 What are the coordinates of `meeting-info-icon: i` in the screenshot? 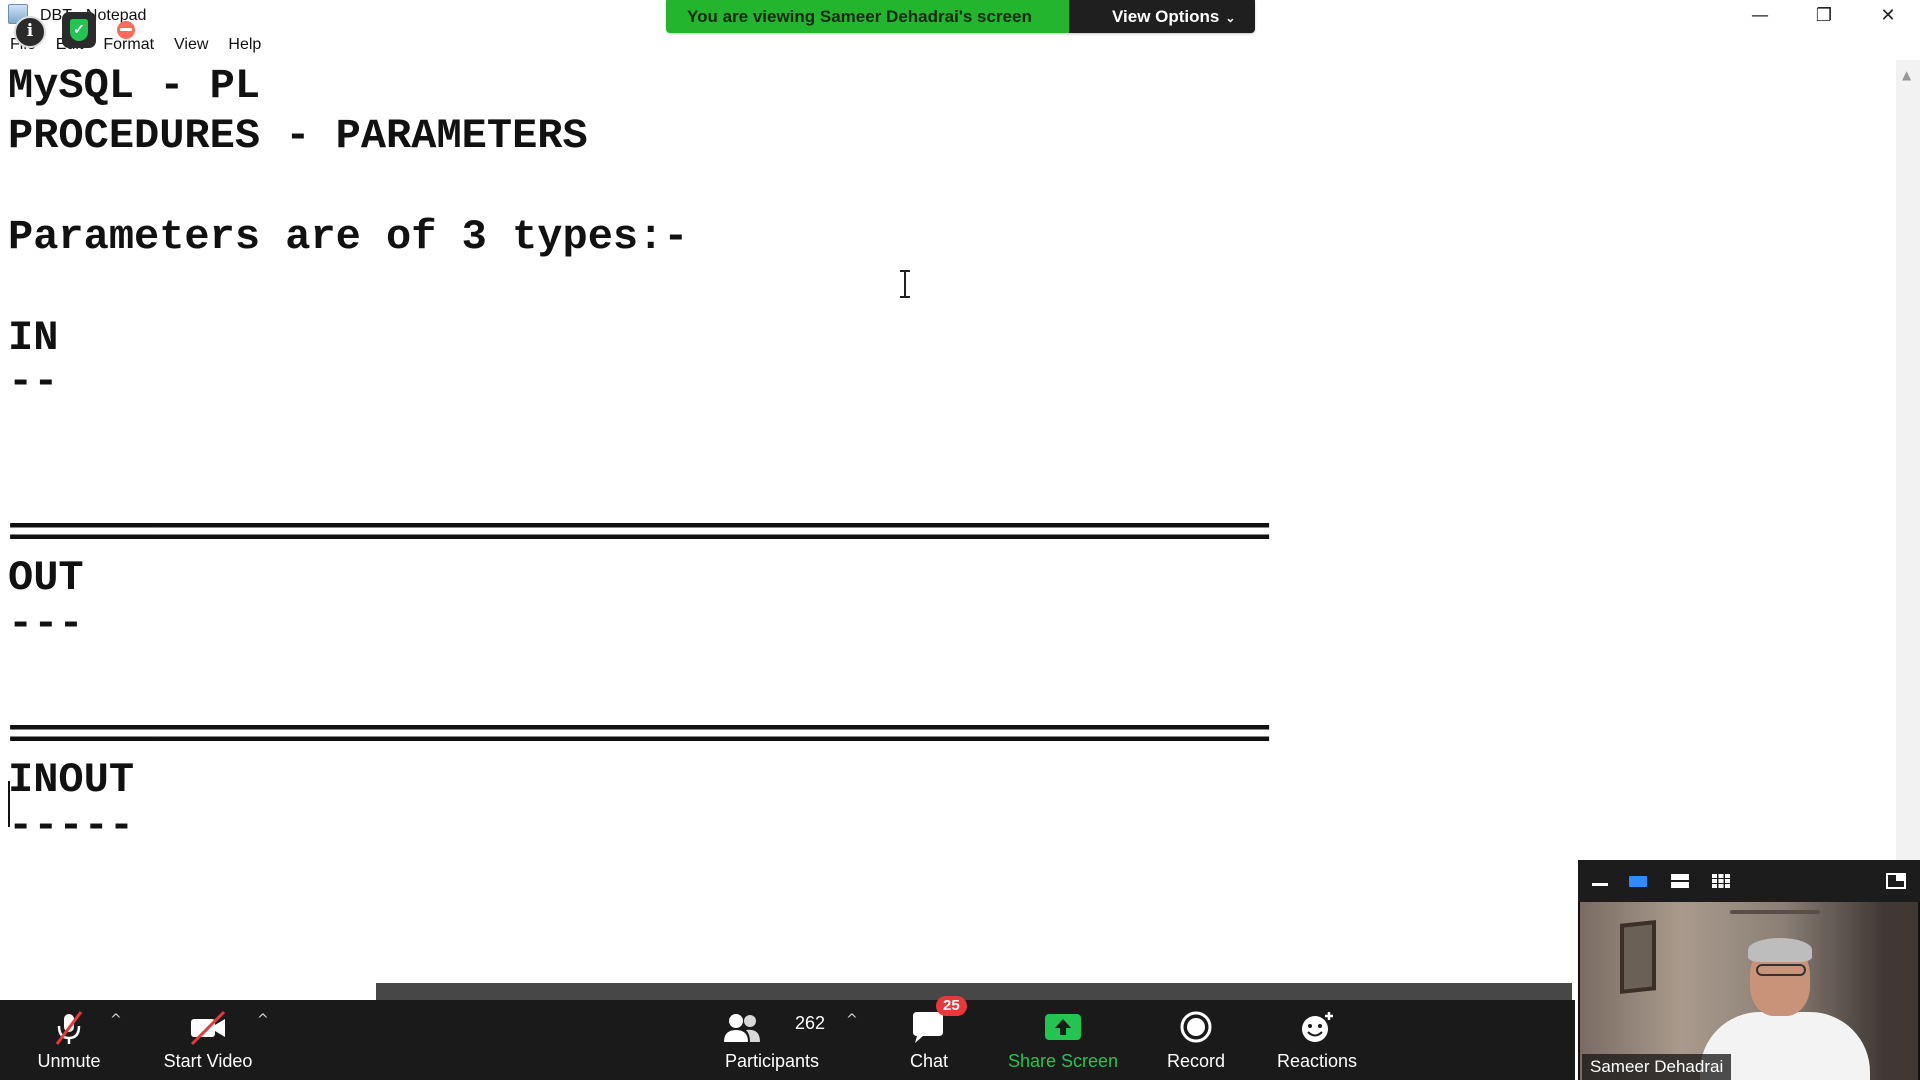 It's located at (30, 32).